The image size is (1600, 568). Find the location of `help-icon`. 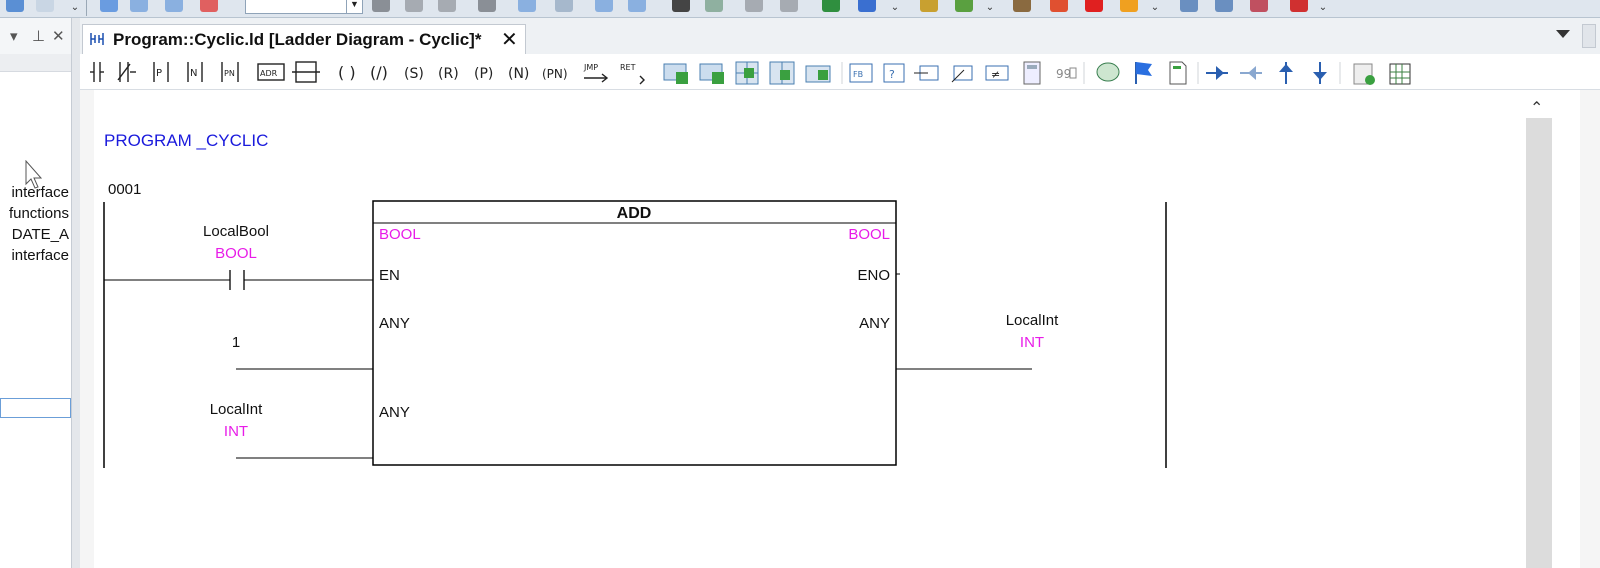

help-icon is located at coordinates (867, 6).